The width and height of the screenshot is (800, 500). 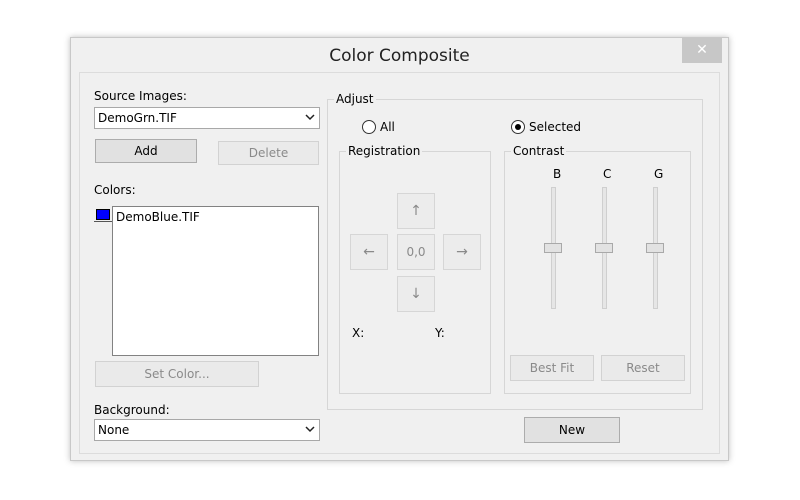 What do you see at coordinates (557, 174) in the screenshot?
I see `slider-b-label: B` at bounding box center [557, 174].